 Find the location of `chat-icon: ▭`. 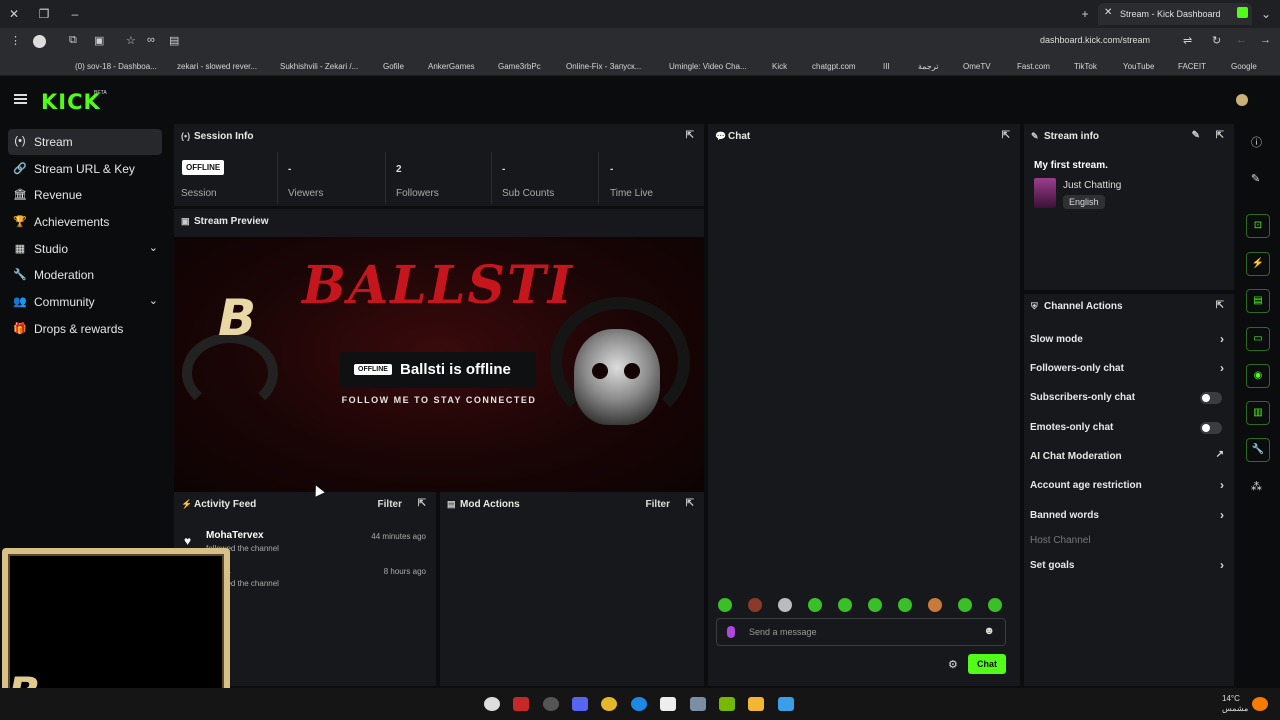

chat-icon: ▭ is located at coordinates (1258, 339).